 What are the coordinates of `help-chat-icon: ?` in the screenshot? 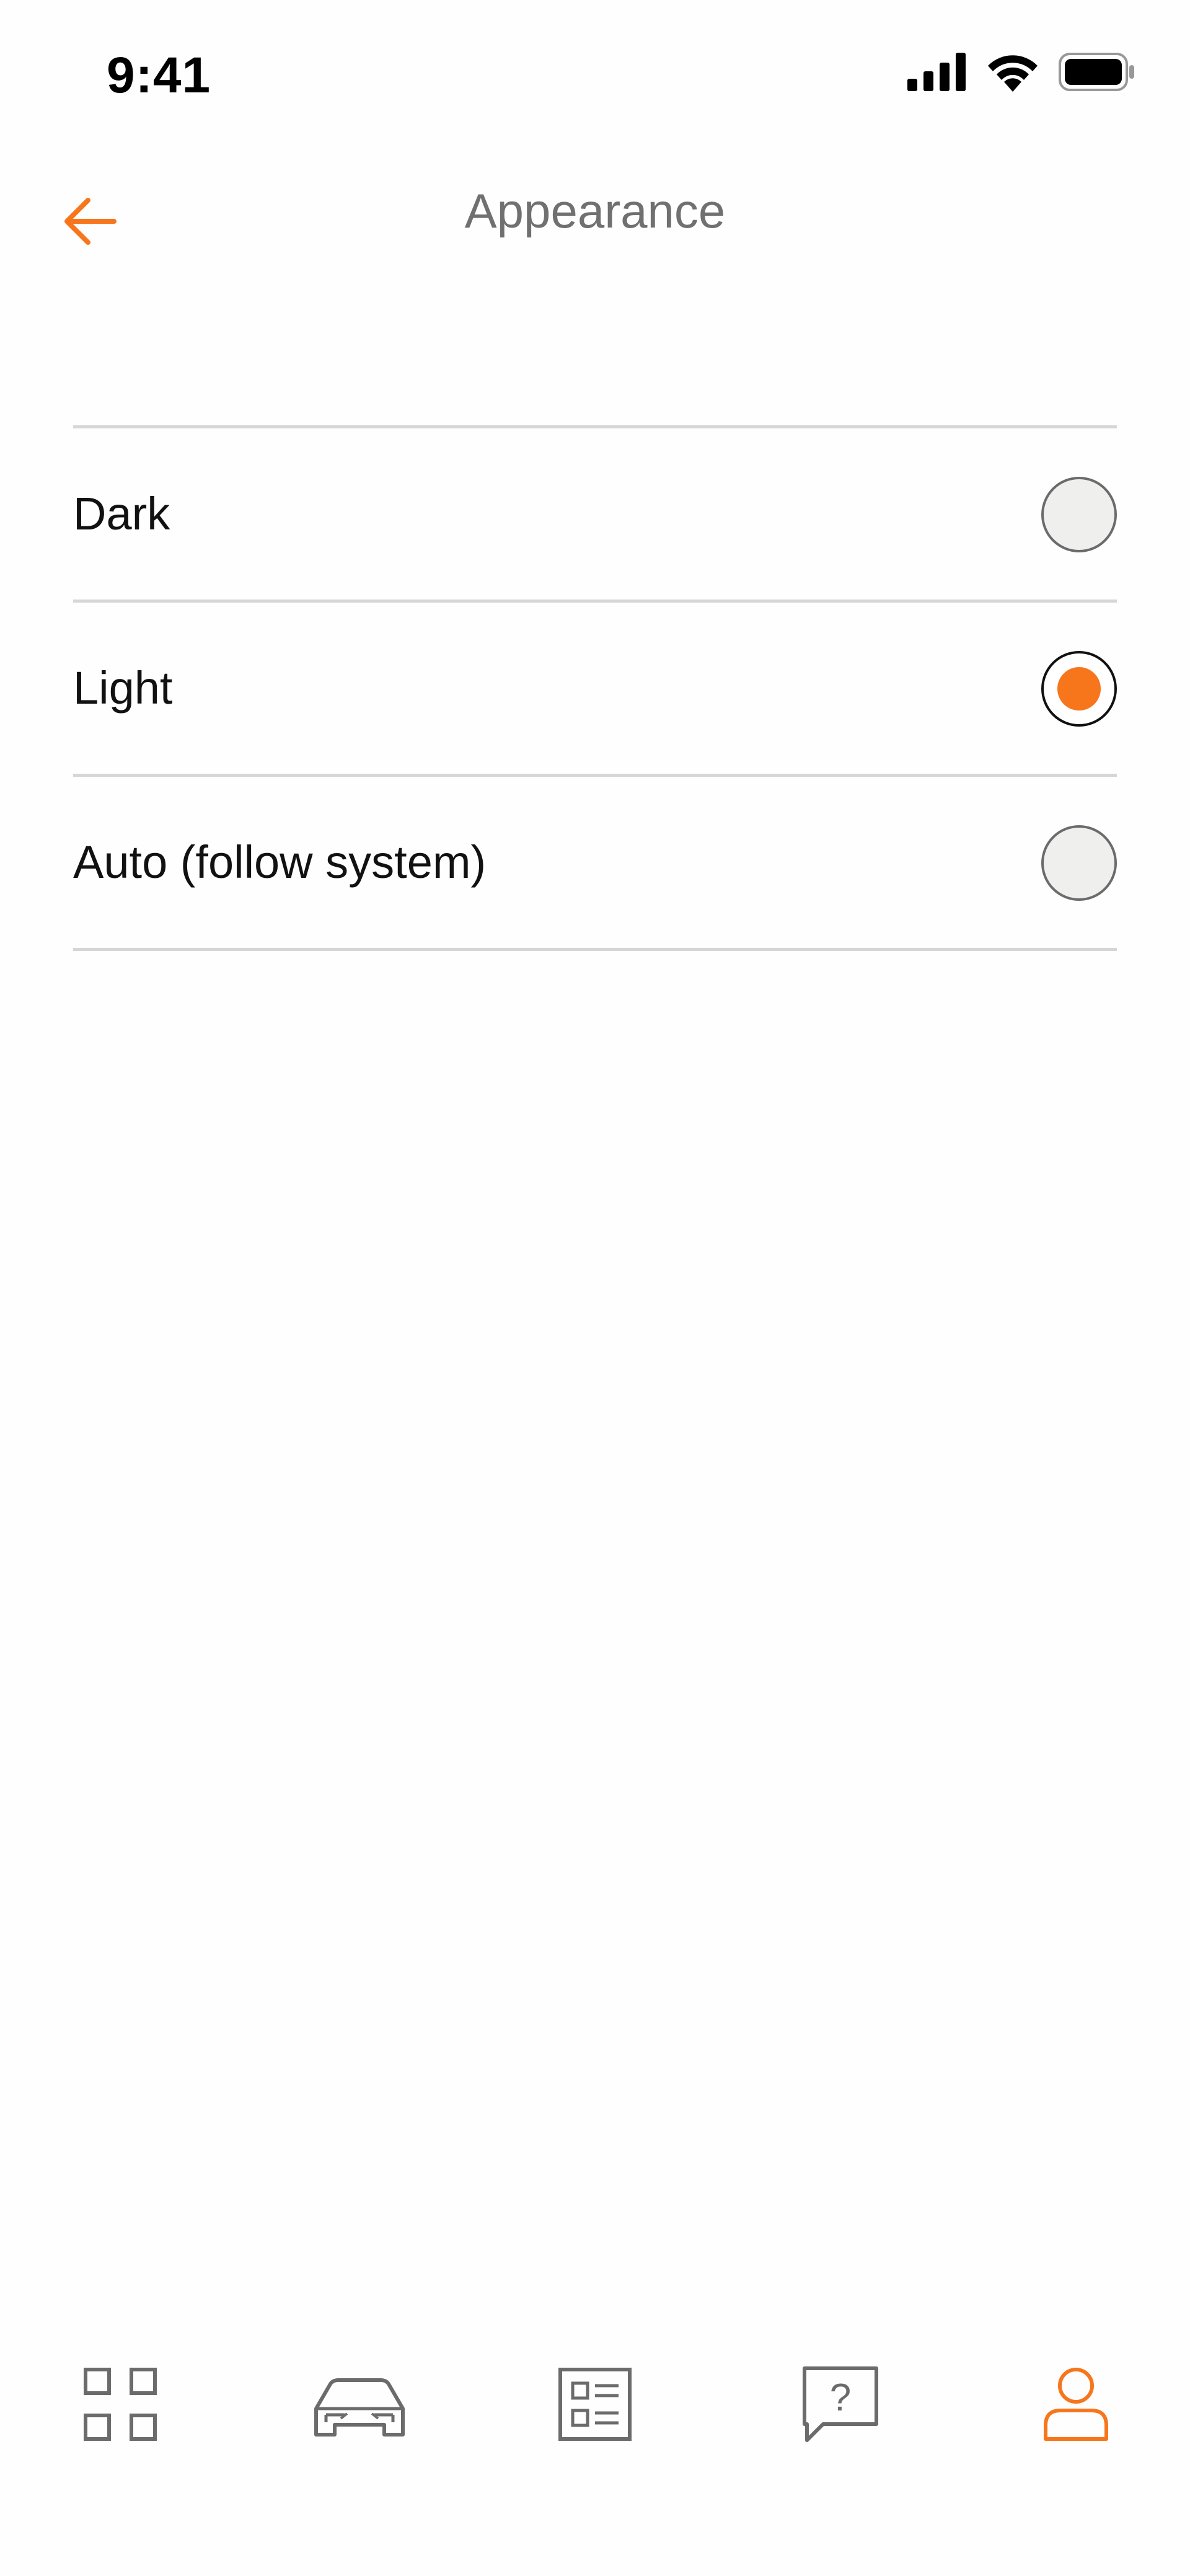 It's located at (840, 2406).